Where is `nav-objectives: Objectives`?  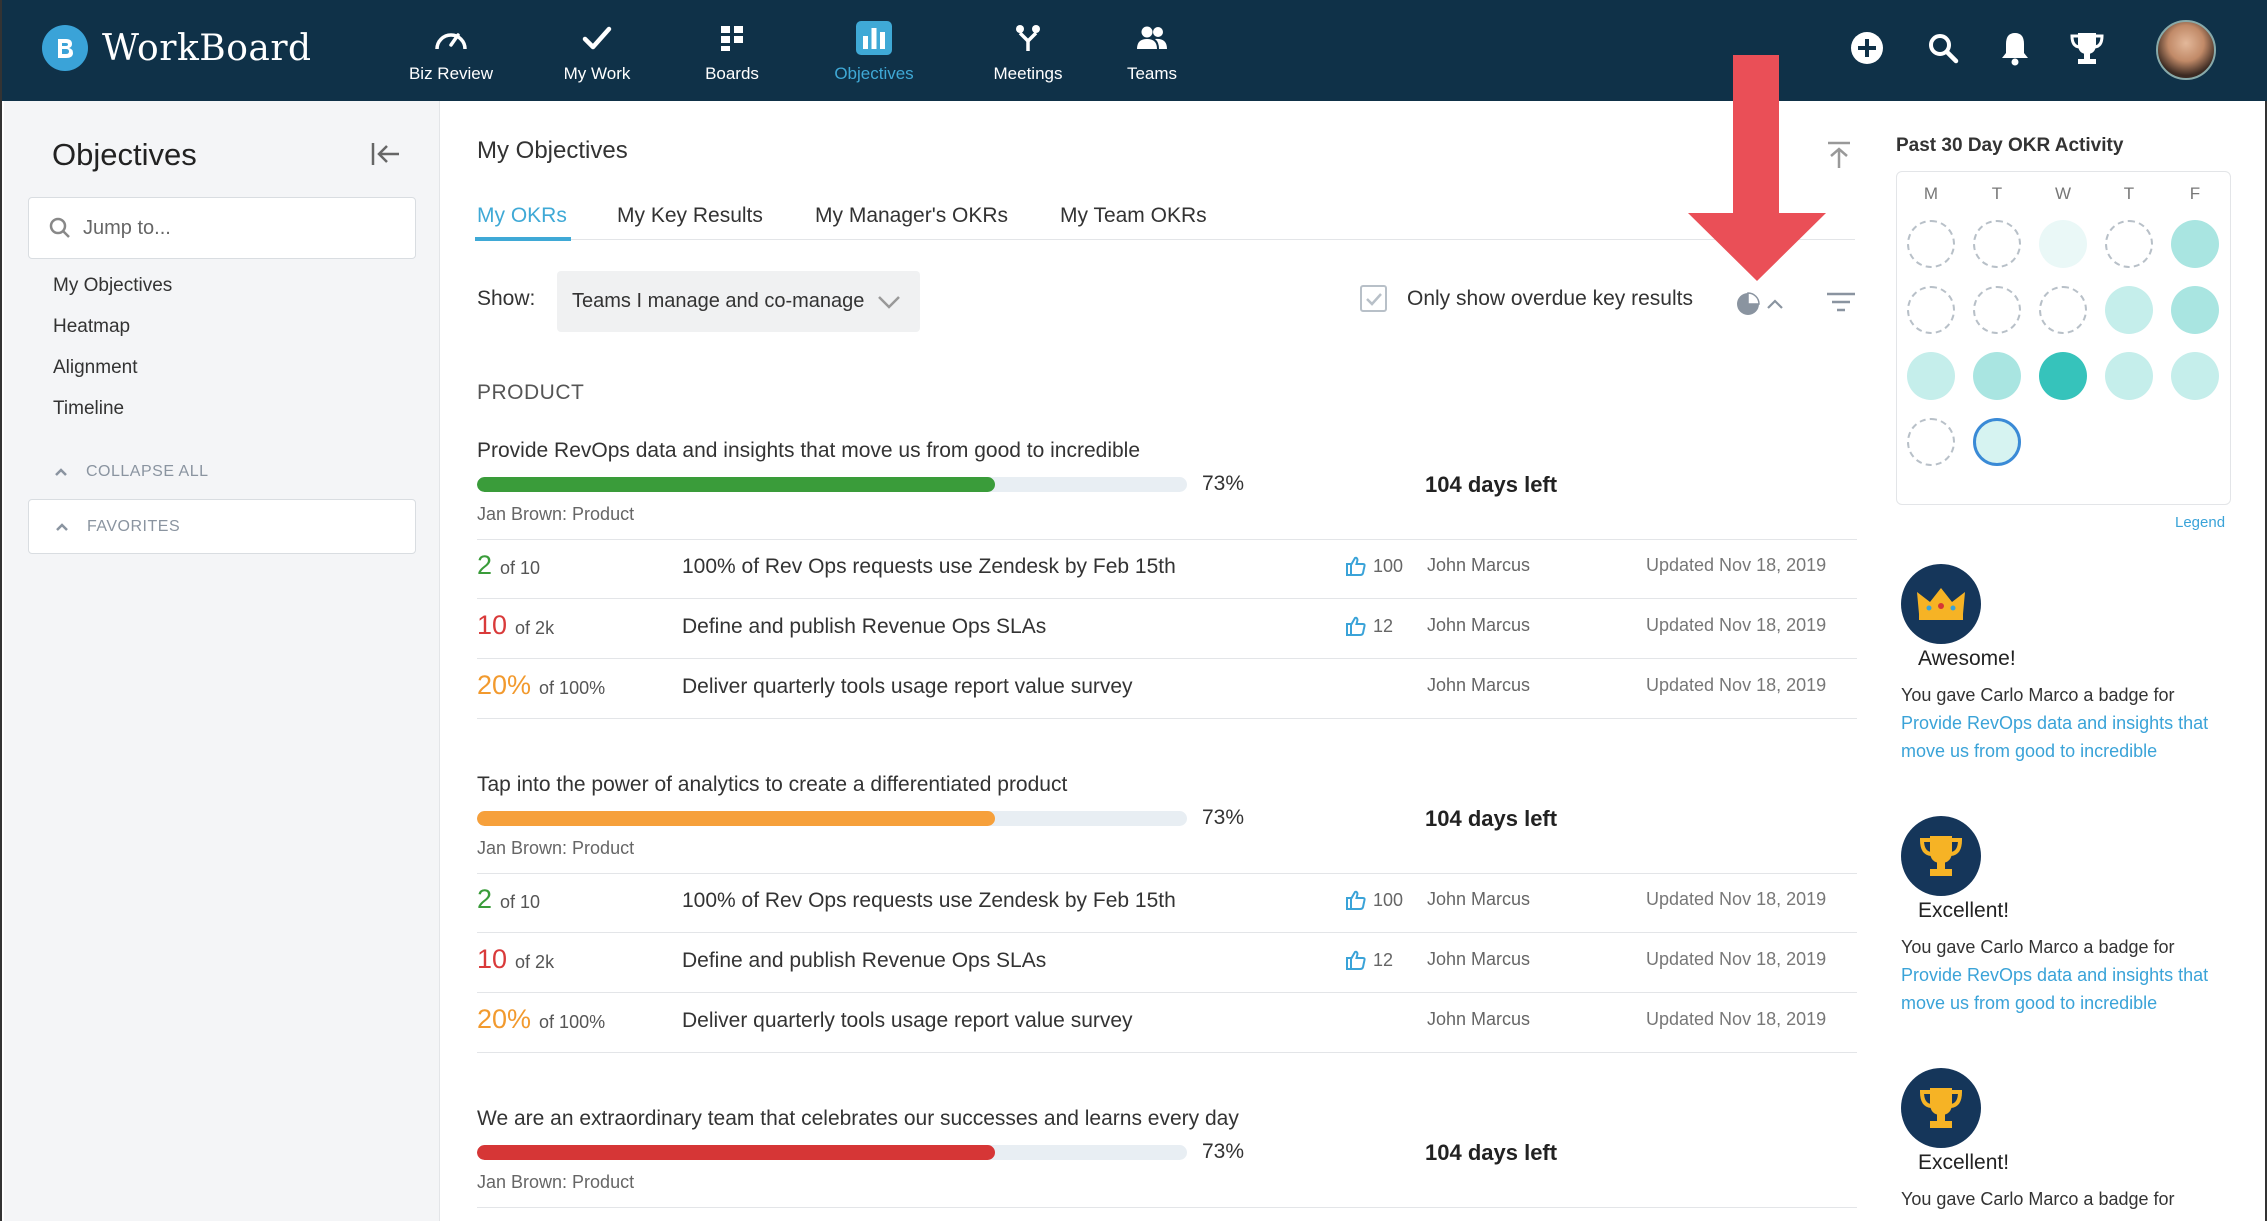 nav-objectives: Objectives is located at coordinates (874, 50).